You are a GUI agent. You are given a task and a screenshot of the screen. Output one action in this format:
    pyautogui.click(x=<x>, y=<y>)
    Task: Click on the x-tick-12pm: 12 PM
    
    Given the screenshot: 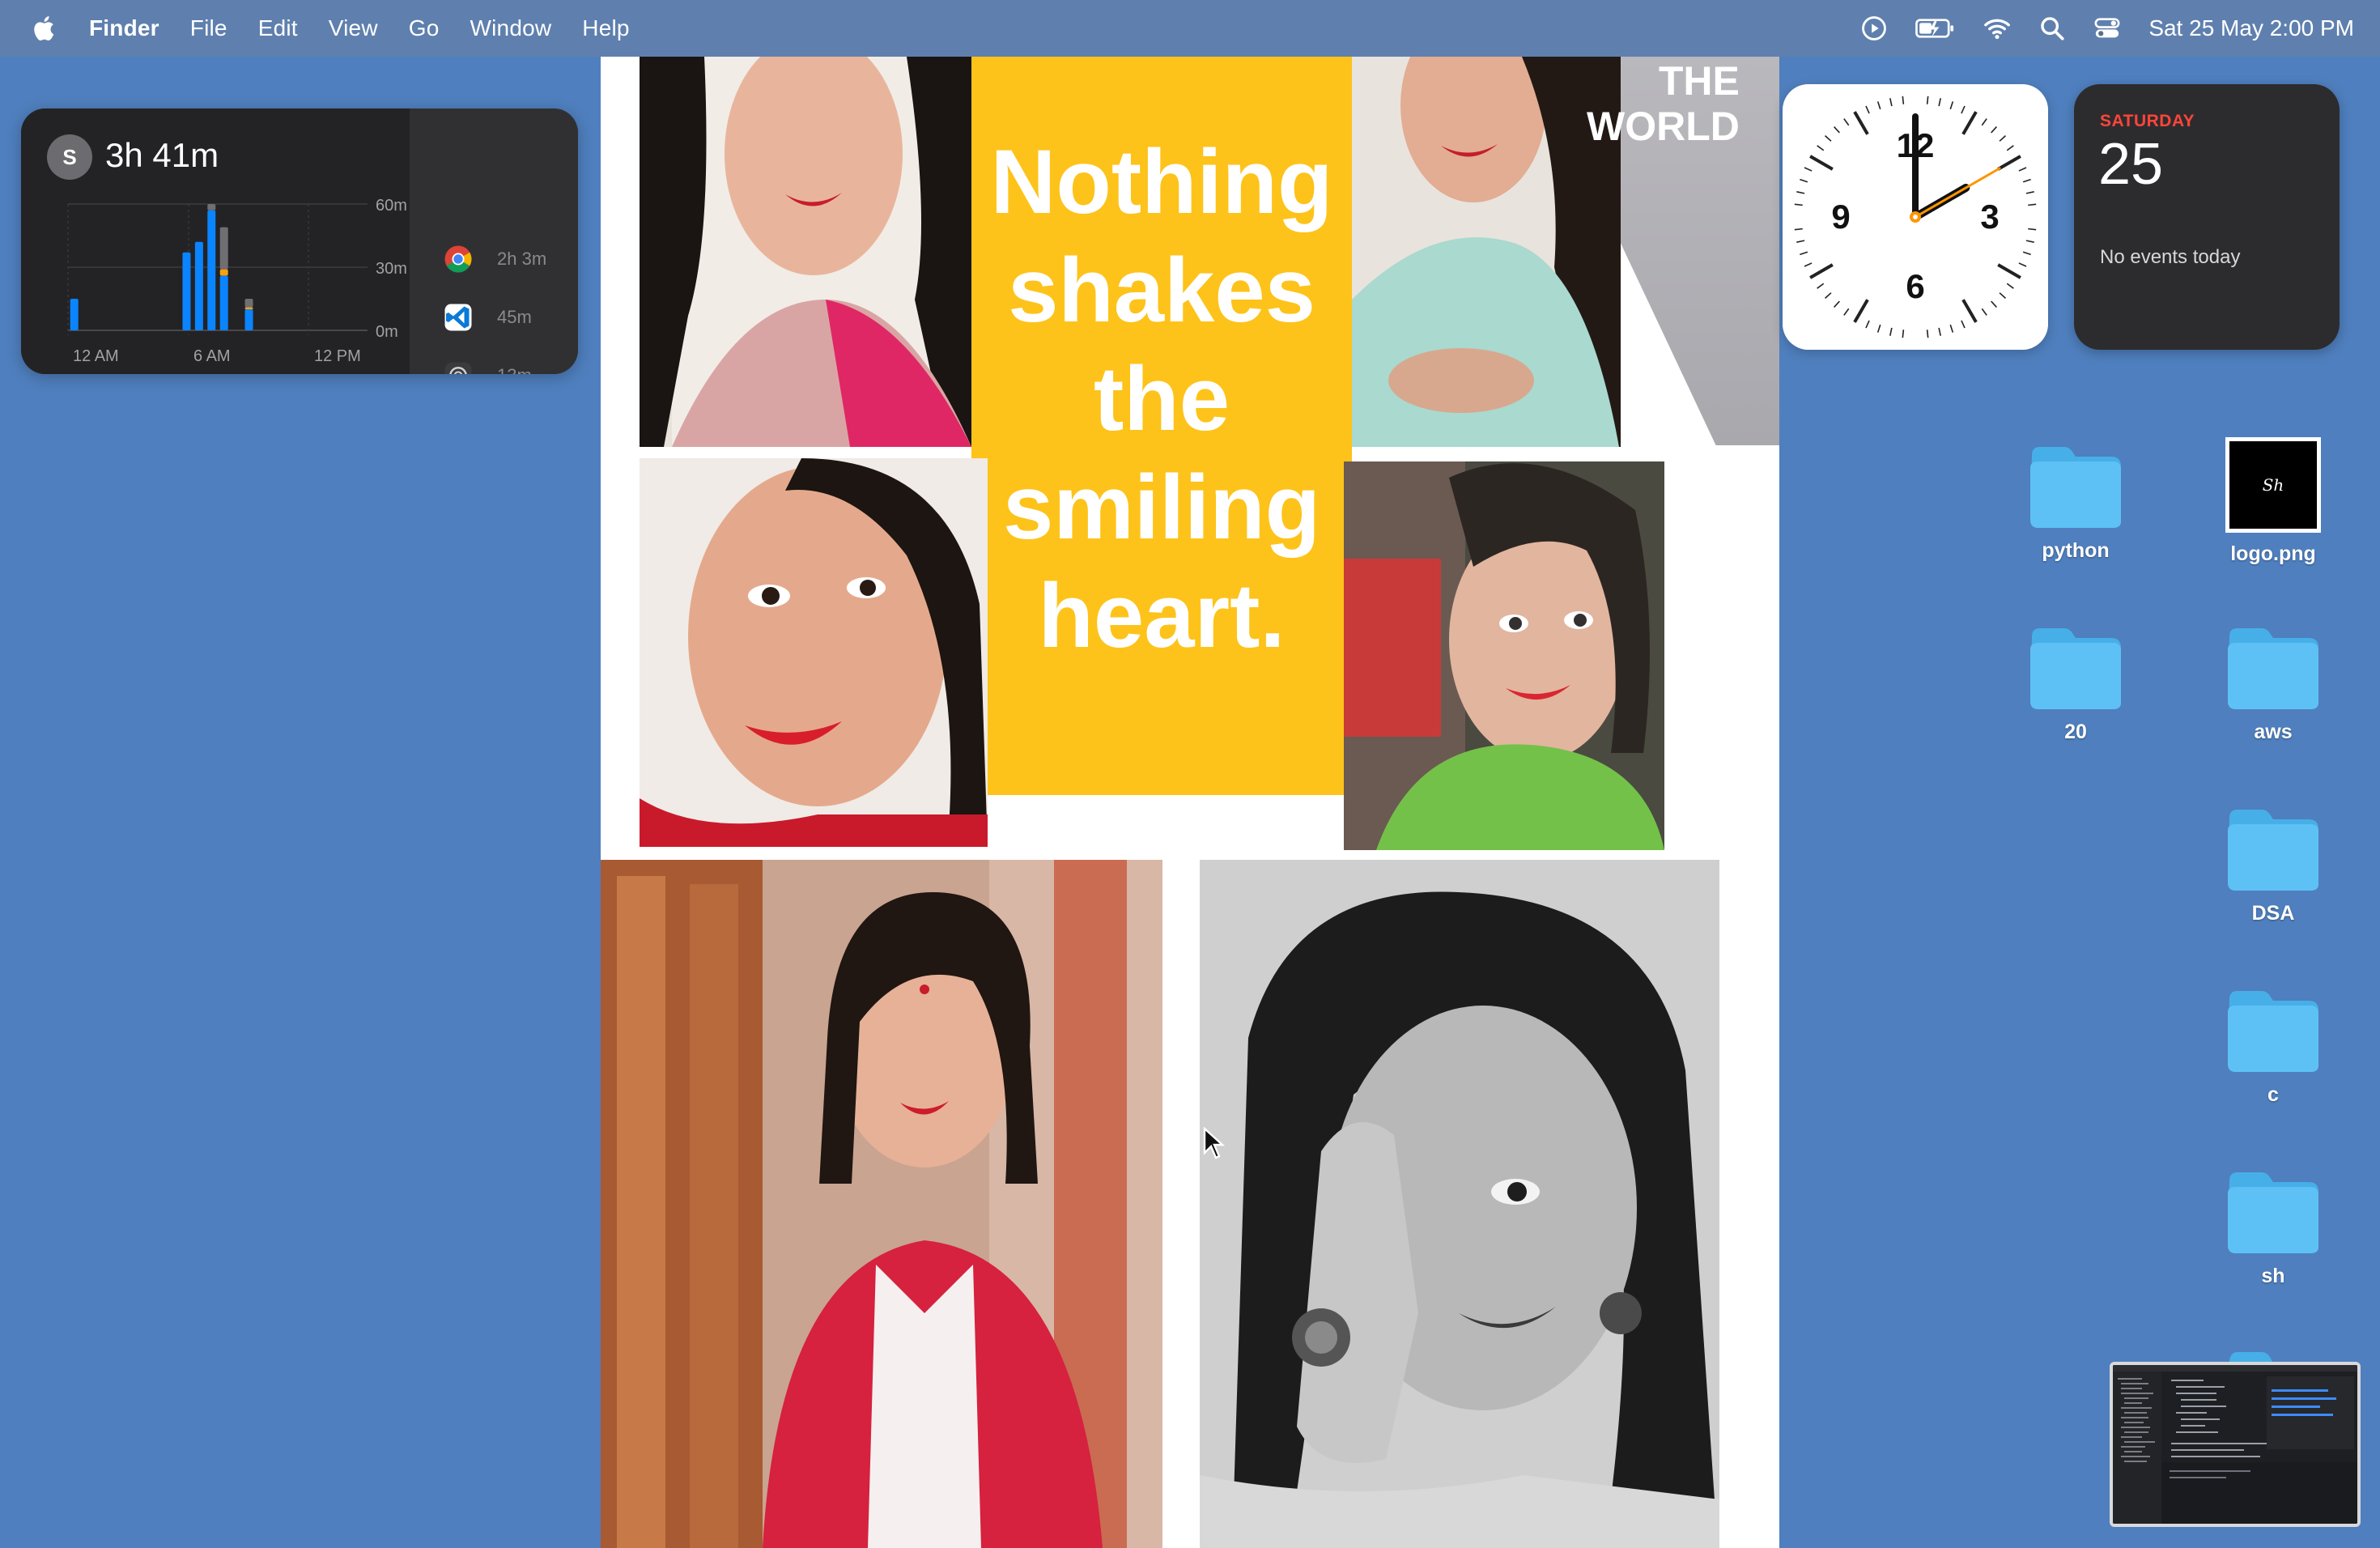 What is the action you would take?
    pyautogui.click(x=337, y=356)
    